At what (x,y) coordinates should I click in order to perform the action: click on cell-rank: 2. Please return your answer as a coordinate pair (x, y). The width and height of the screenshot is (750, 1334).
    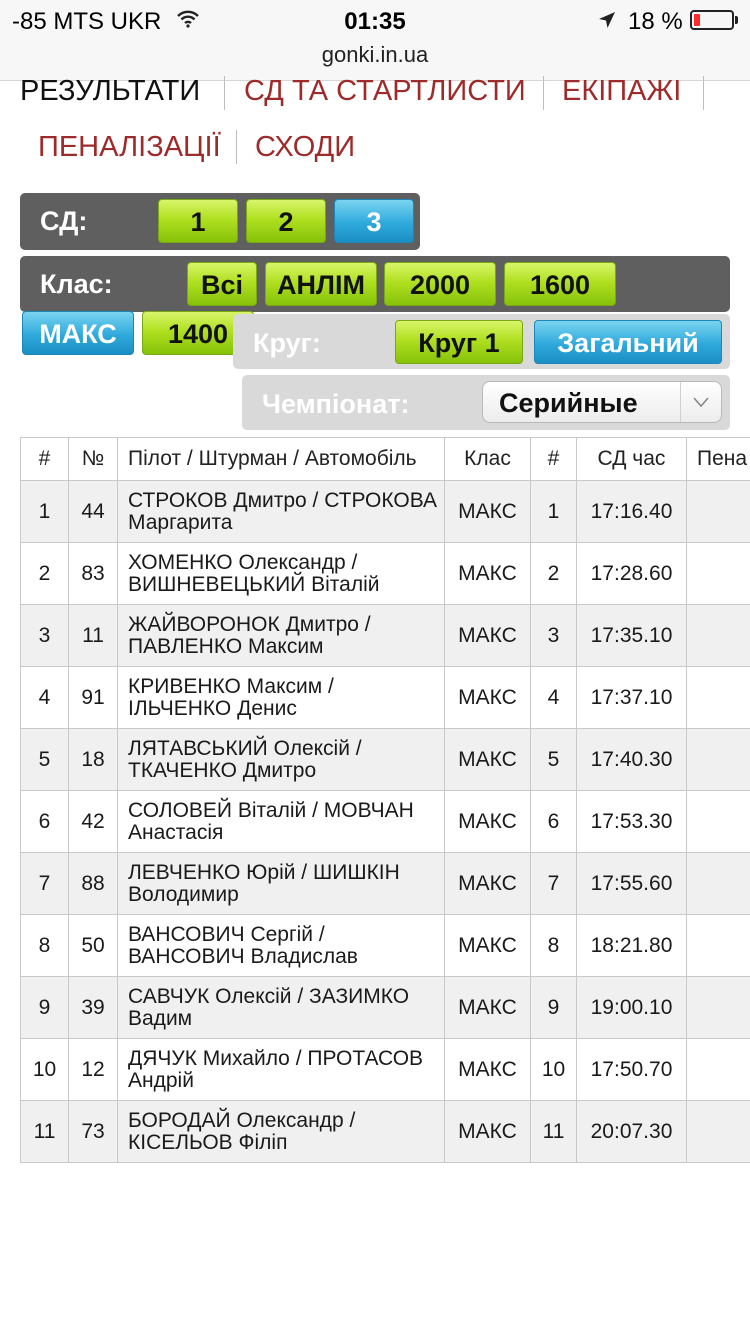
    Looking at the image, I should click on (553, 573).